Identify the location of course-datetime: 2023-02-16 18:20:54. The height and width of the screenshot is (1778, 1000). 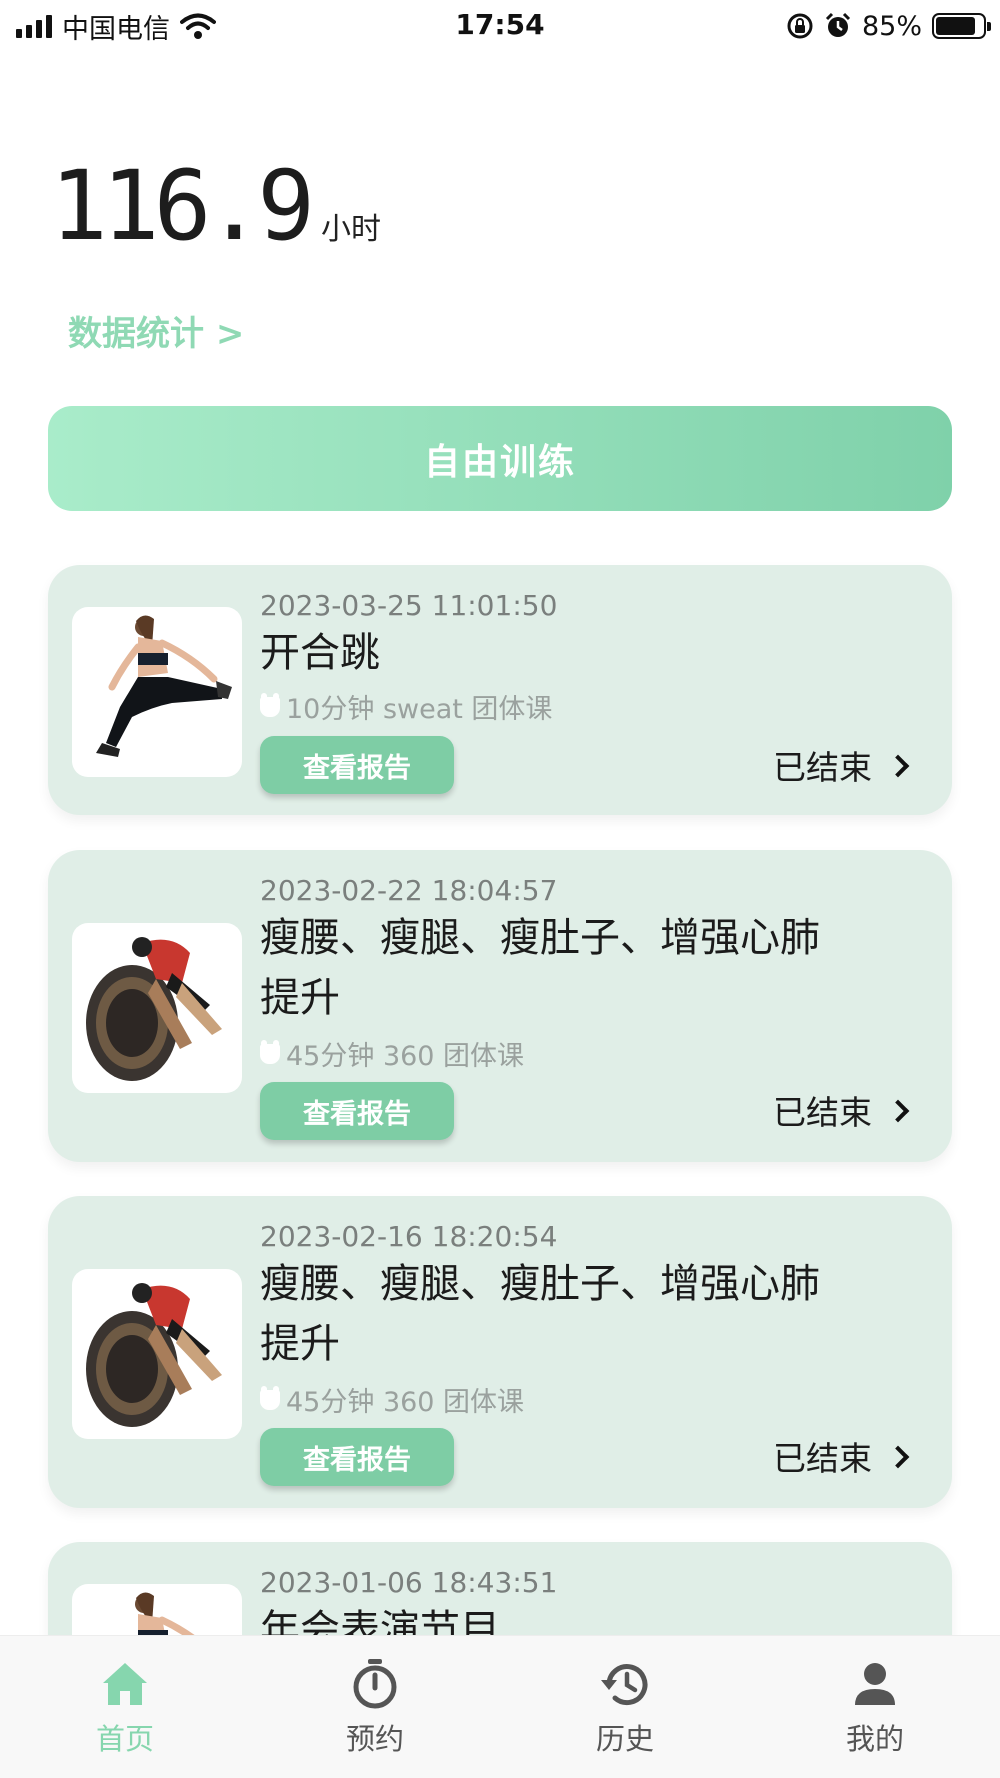
(409, 1236).